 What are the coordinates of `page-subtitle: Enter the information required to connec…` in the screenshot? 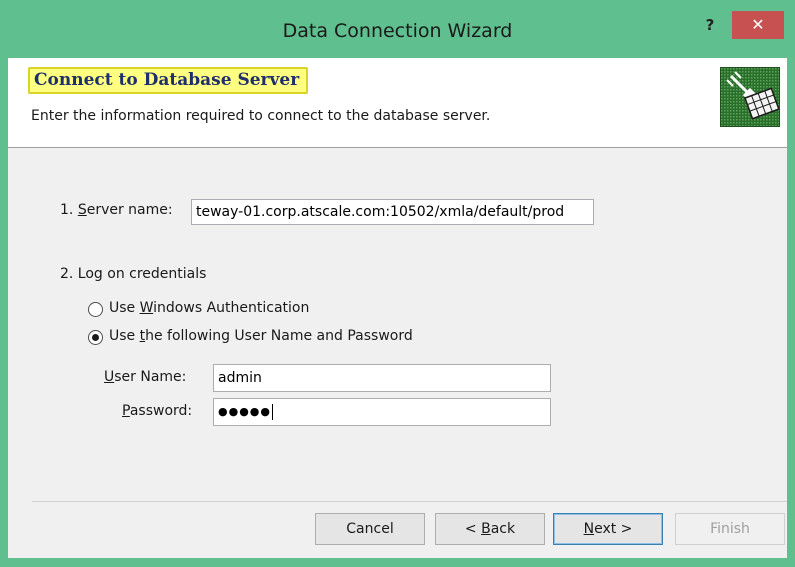 It's located at (261, 116).